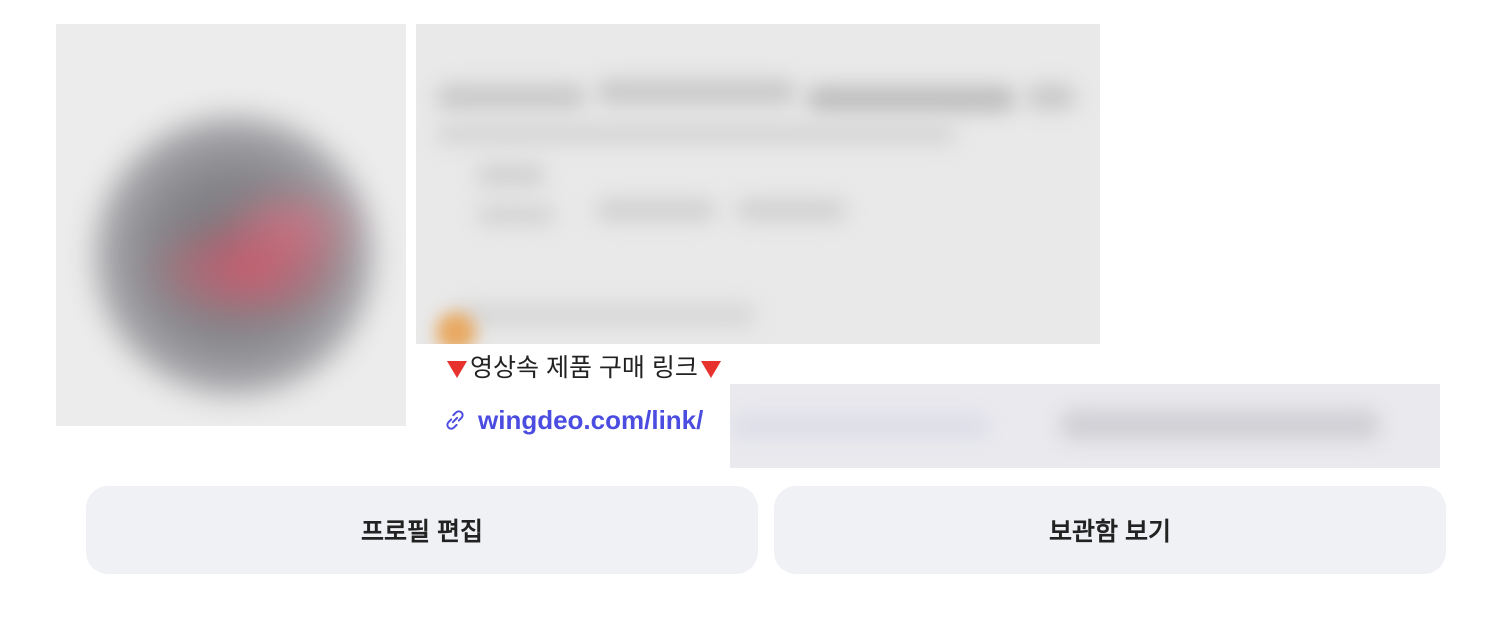  I want to click on link-icon, so click(455, 420).